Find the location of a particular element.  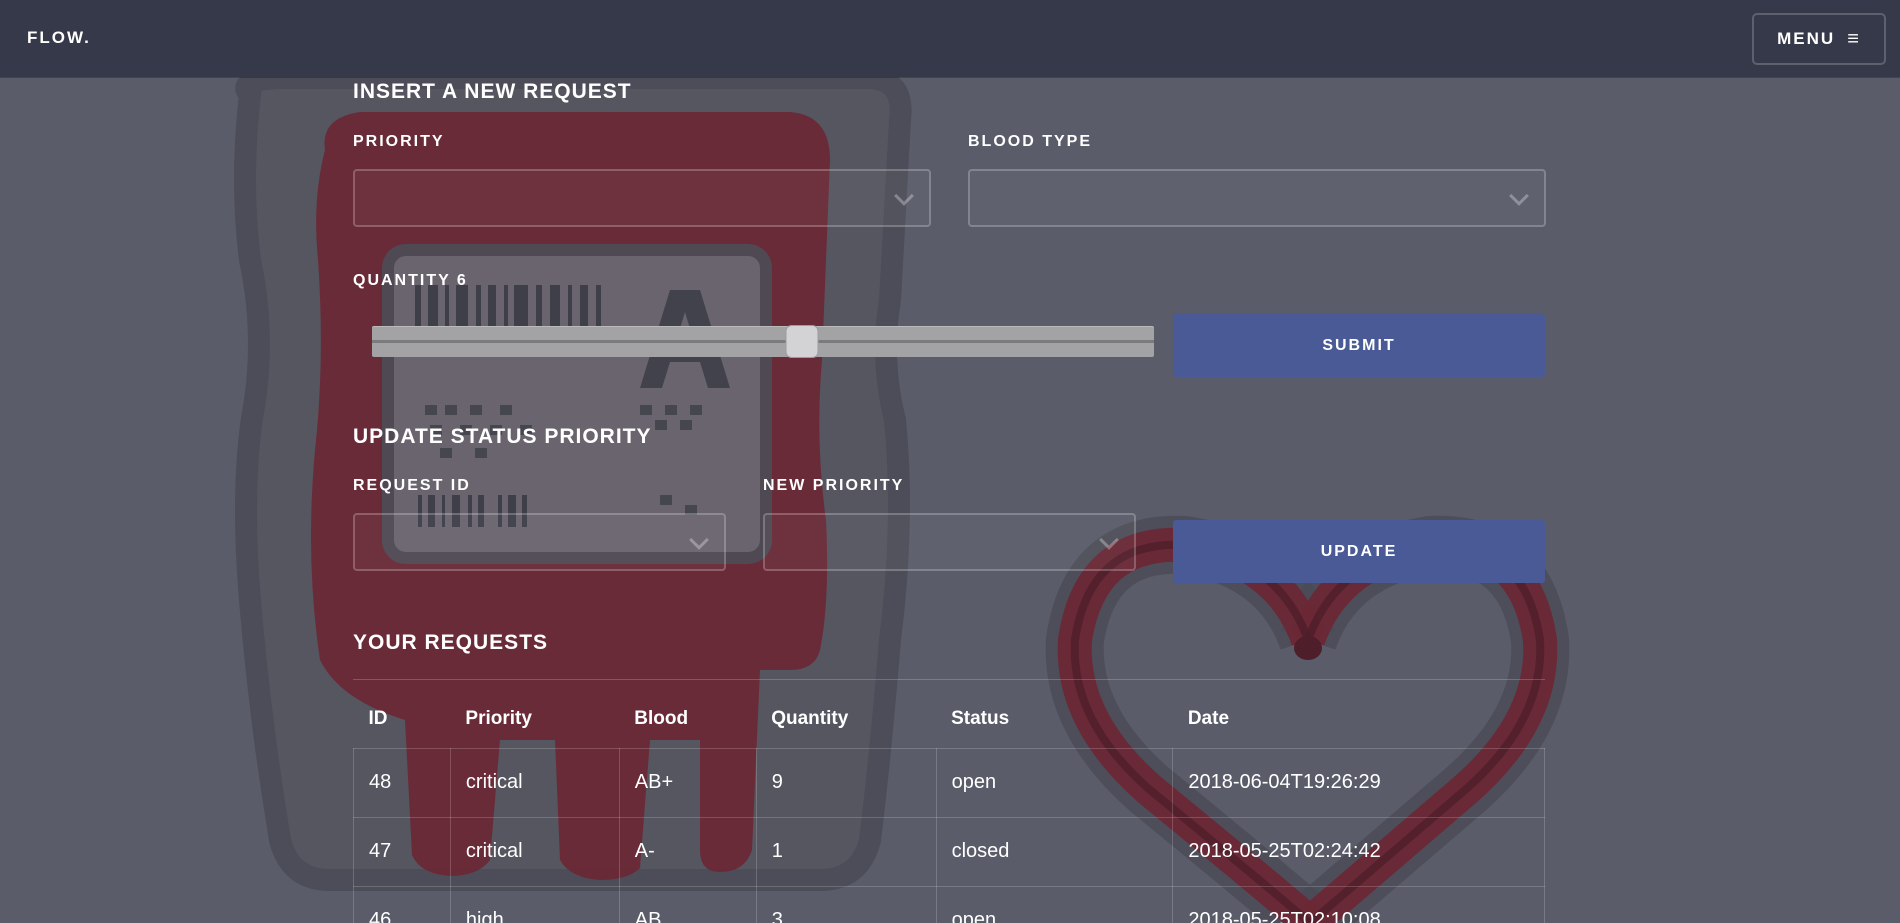

cell-quantity: 9 is located at coordinates (846, 782).